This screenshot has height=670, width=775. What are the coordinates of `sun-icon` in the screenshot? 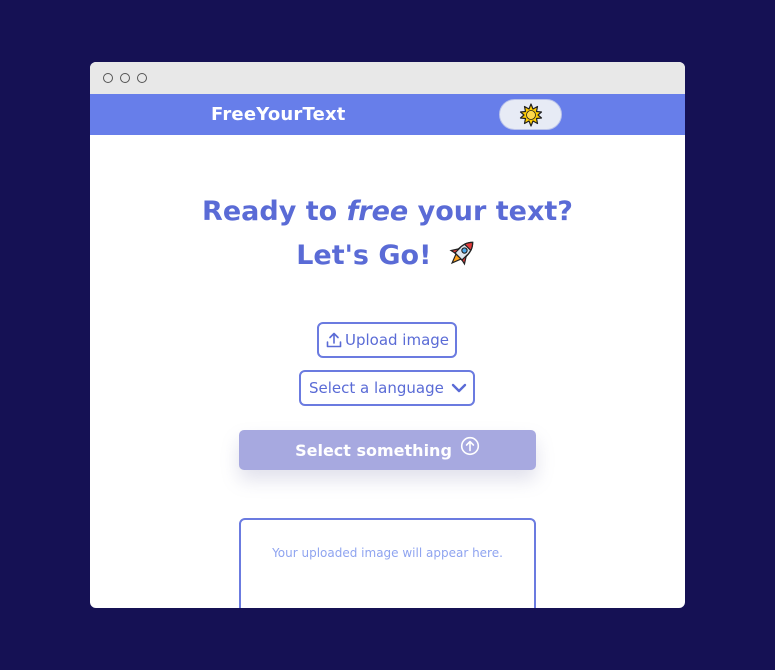 It's located at (530, 114).